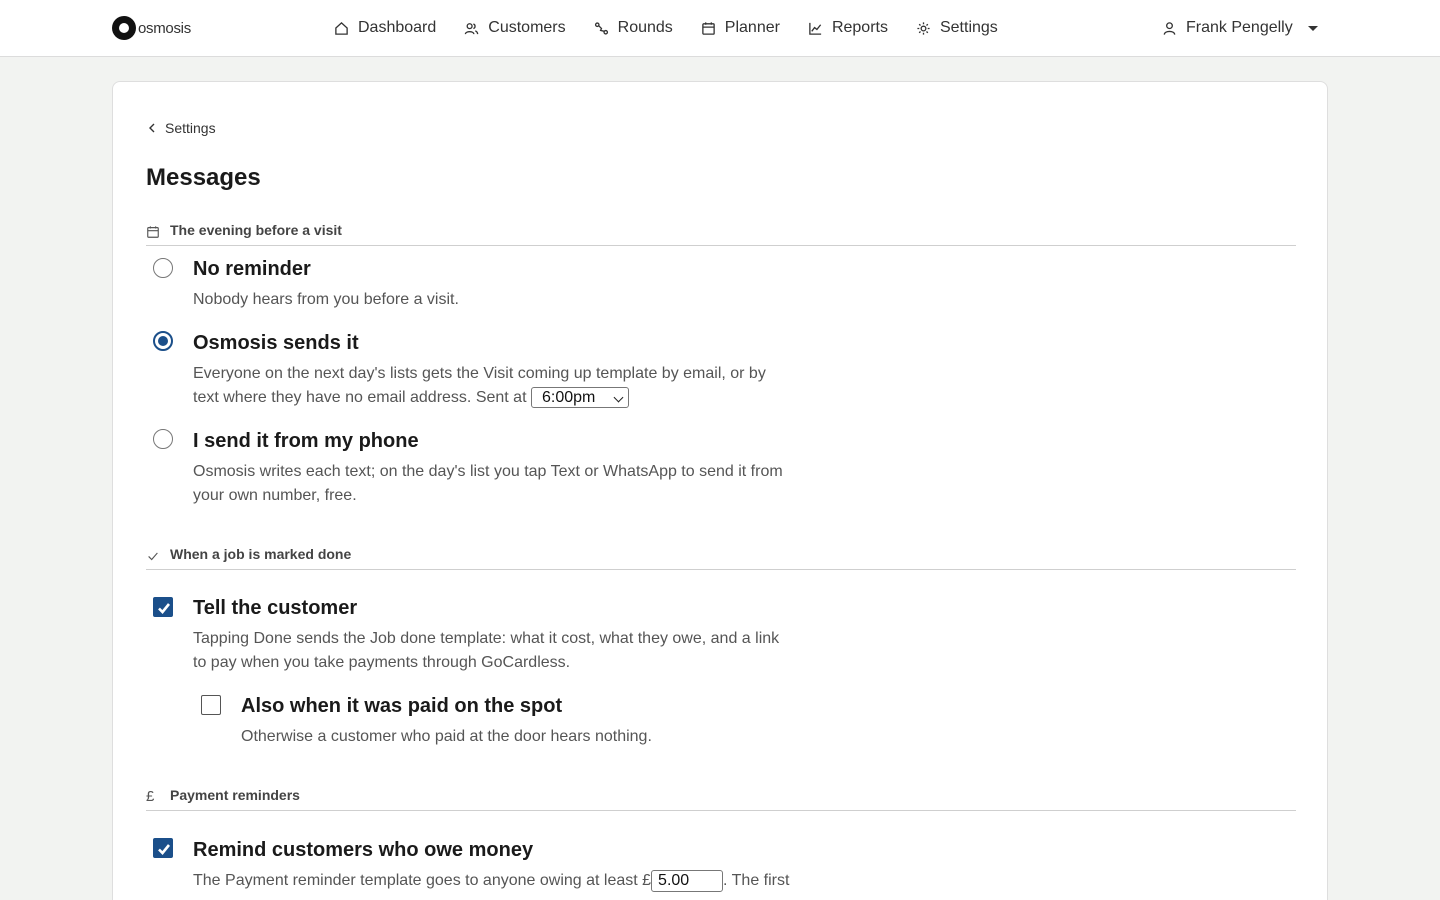 This screenshot has width=1440, height=900. What do you see at coordinates (211, 705) in the screenshot?
I see `paid-on-spot-checkbox` at bounding box center [211, 705].